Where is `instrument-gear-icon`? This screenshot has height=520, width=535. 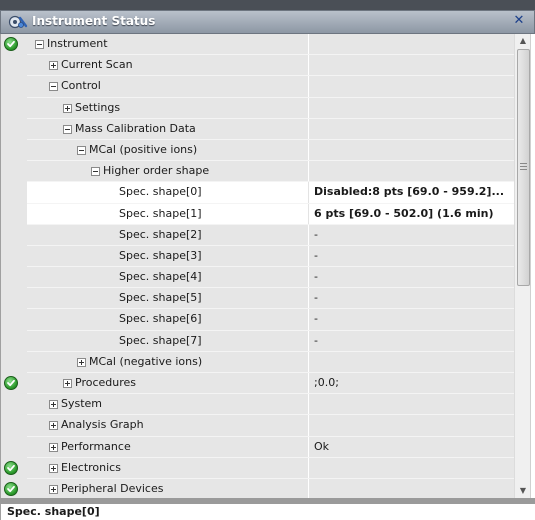
instrument-gear-icon is located at coordinates (18, 22).